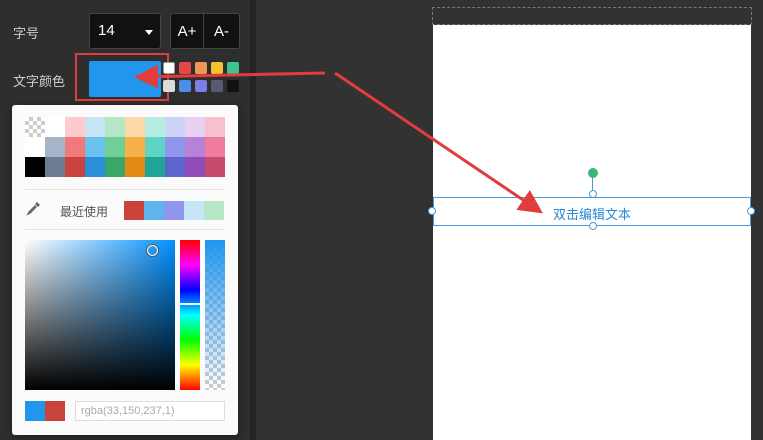  What do you see at coordinates (592, 16) in the screenshot?
I see `artboard-guide` at bounding box center [592, 16].